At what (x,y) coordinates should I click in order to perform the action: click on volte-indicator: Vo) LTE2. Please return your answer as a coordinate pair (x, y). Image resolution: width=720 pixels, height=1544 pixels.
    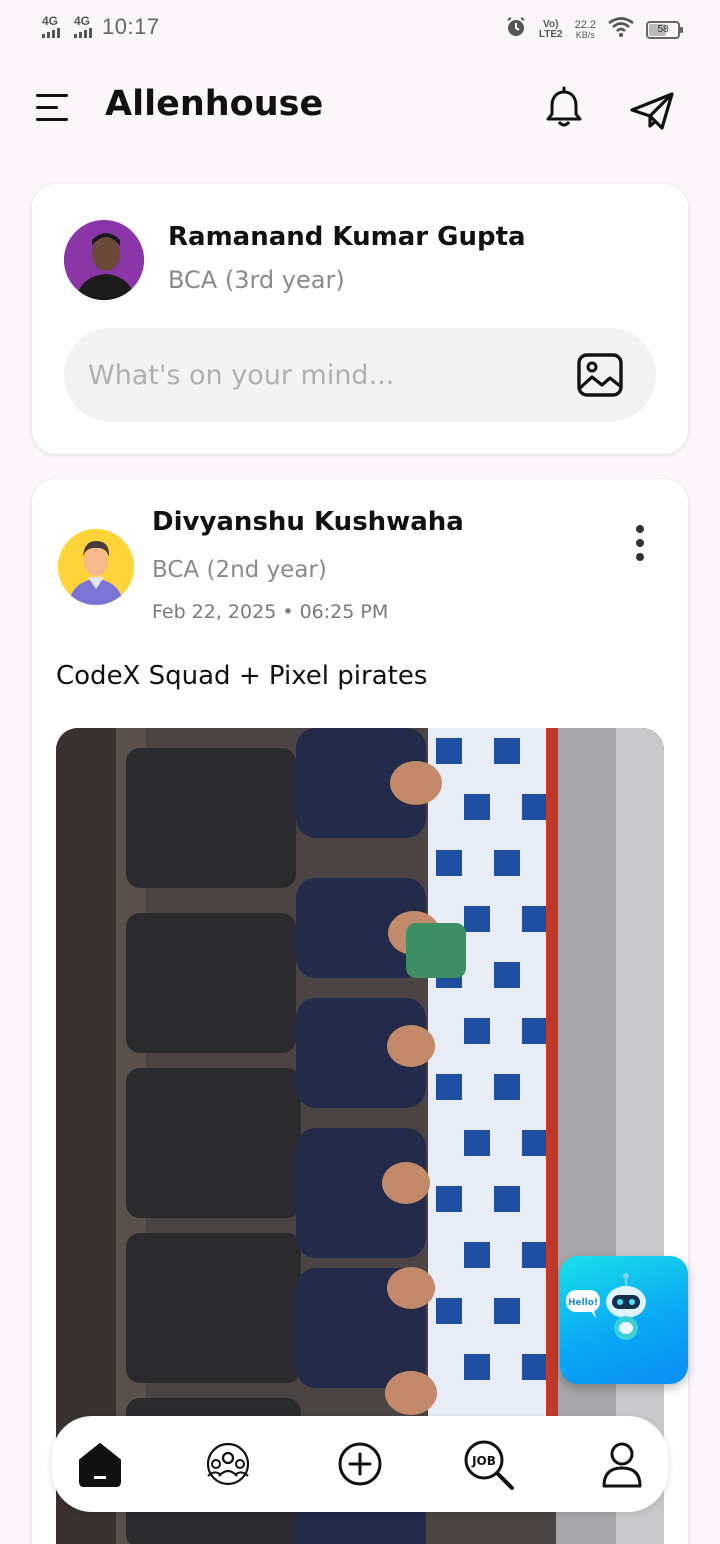
    Looking at the image, I should click on (550, 29).